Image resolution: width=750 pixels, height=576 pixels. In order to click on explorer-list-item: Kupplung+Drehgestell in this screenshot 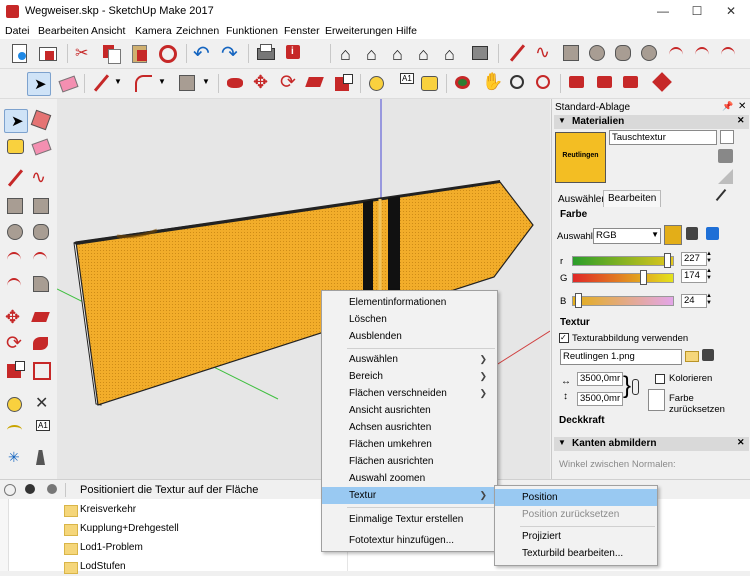, I will do `click(200, 530)`.